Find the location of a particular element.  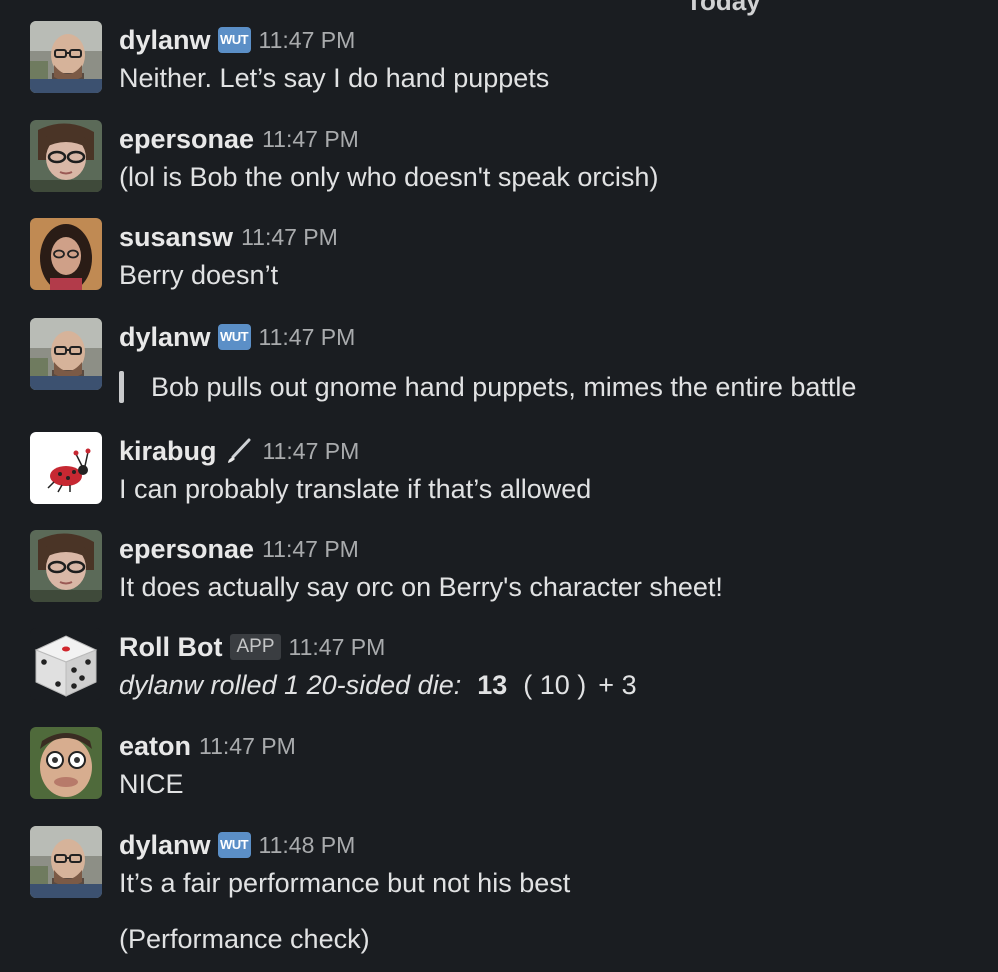

roll-result: dylanw rolled 1 20-sided die: 13 ( 10 ) + 3 is located at coordinates (553, 685).